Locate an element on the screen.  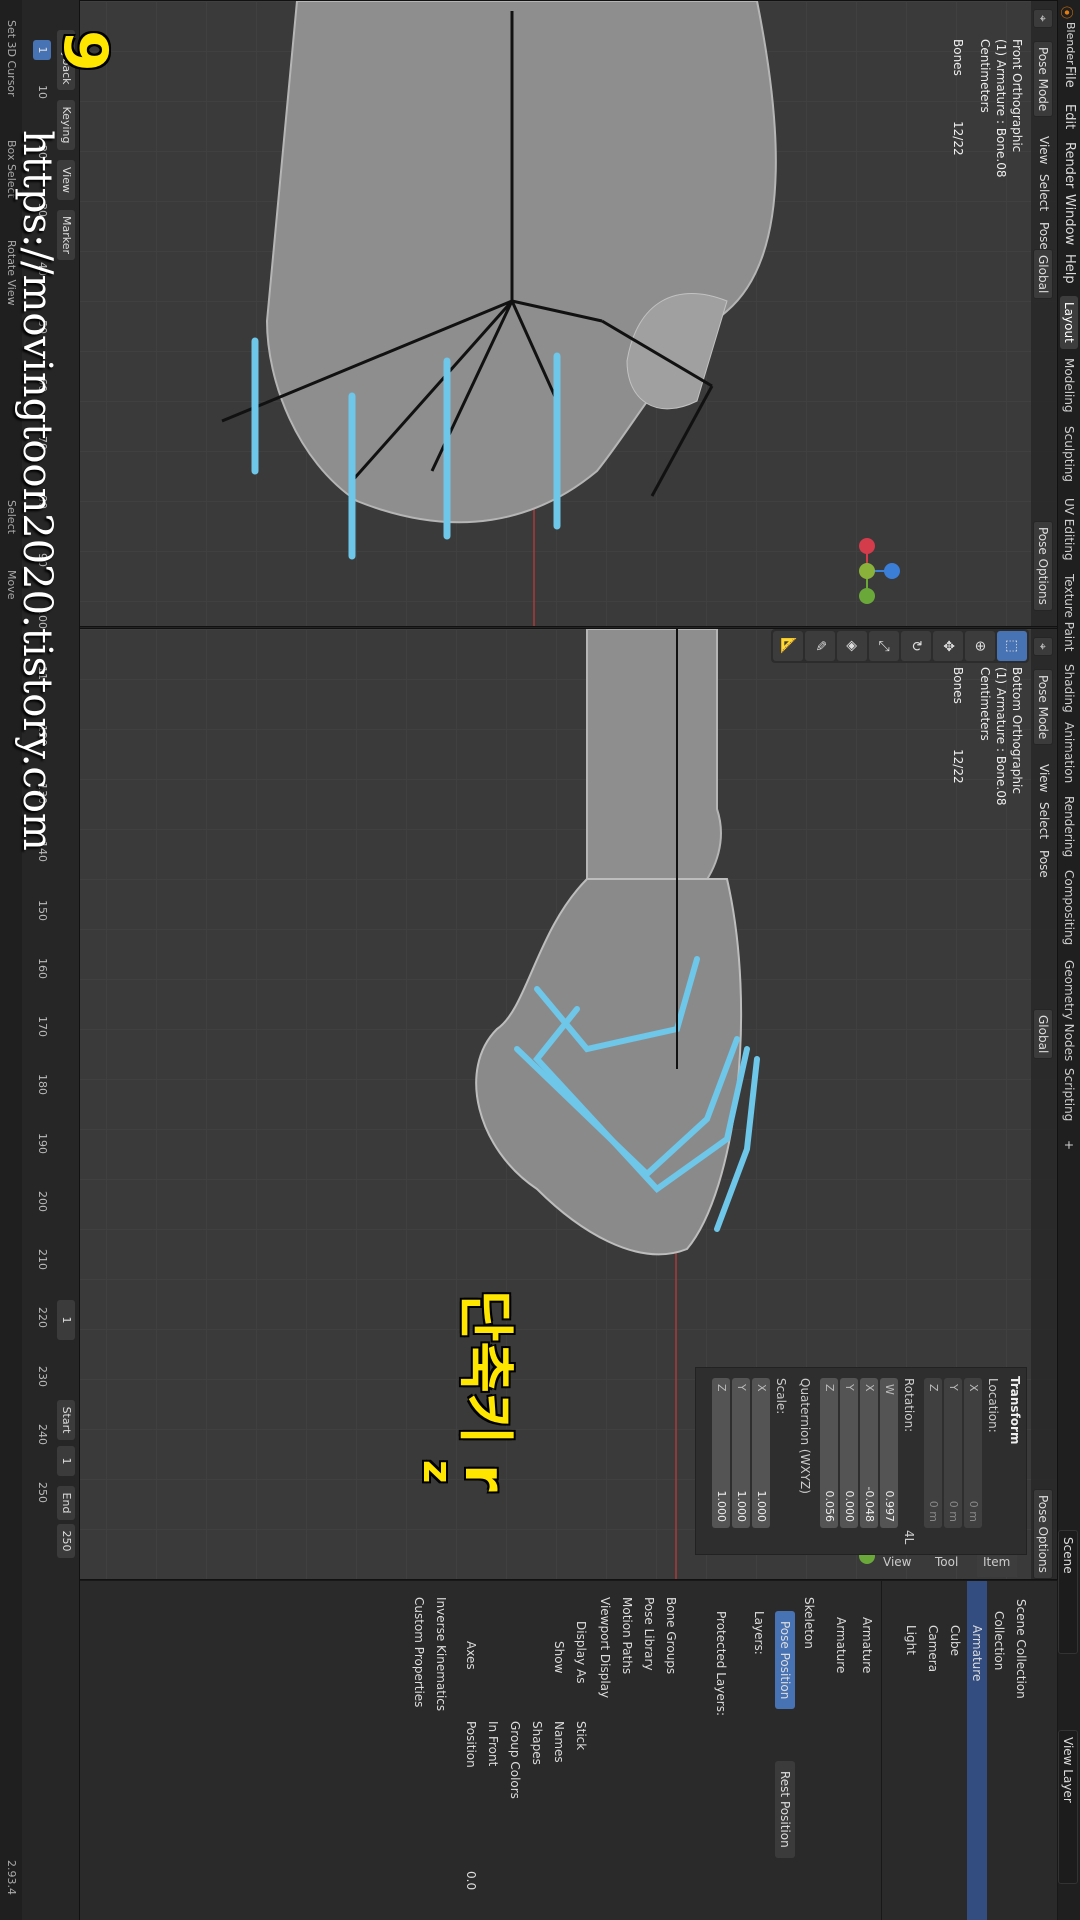
outliner-cube: Cube is located at coordinates (955, 1640).